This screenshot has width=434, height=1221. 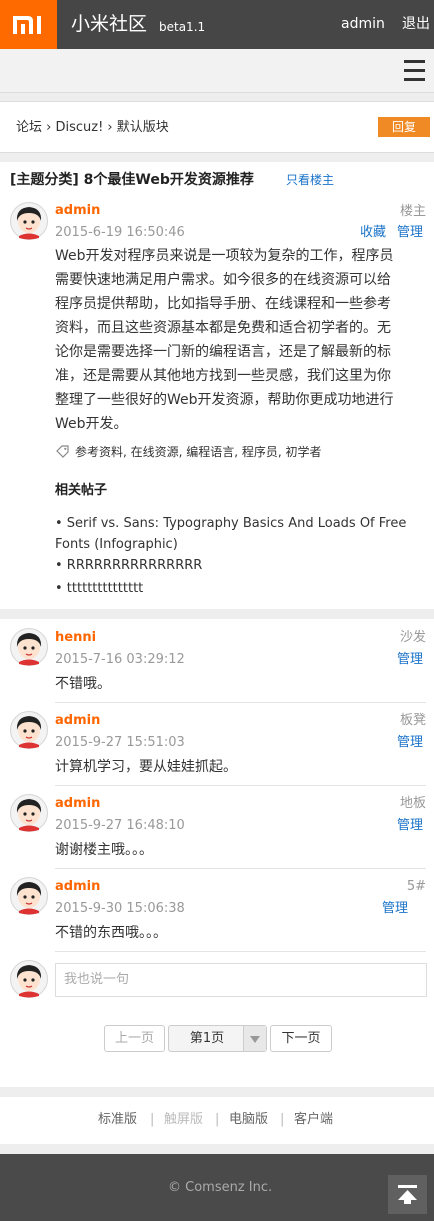 I want to click on menu-bar, so click(x=217, y=71).